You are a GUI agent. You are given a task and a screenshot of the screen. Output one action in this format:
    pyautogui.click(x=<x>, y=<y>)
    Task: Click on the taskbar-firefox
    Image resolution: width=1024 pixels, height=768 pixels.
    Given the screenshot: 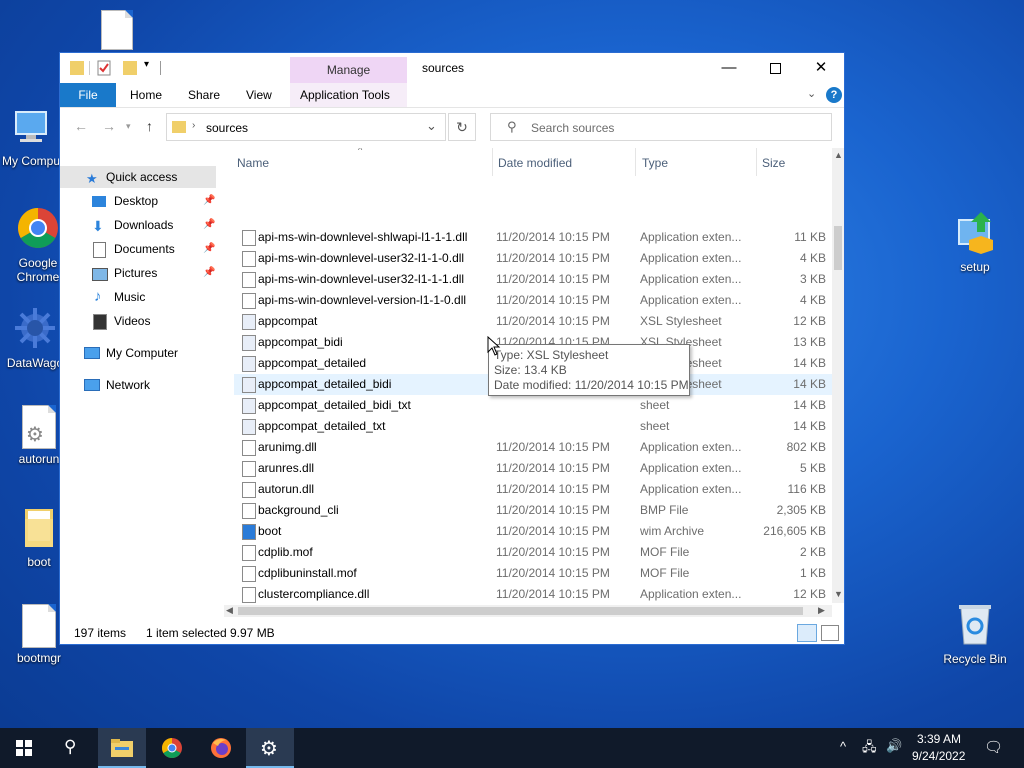 What is the action you would take?
    pyautogui.click(x=221, y=748)
    